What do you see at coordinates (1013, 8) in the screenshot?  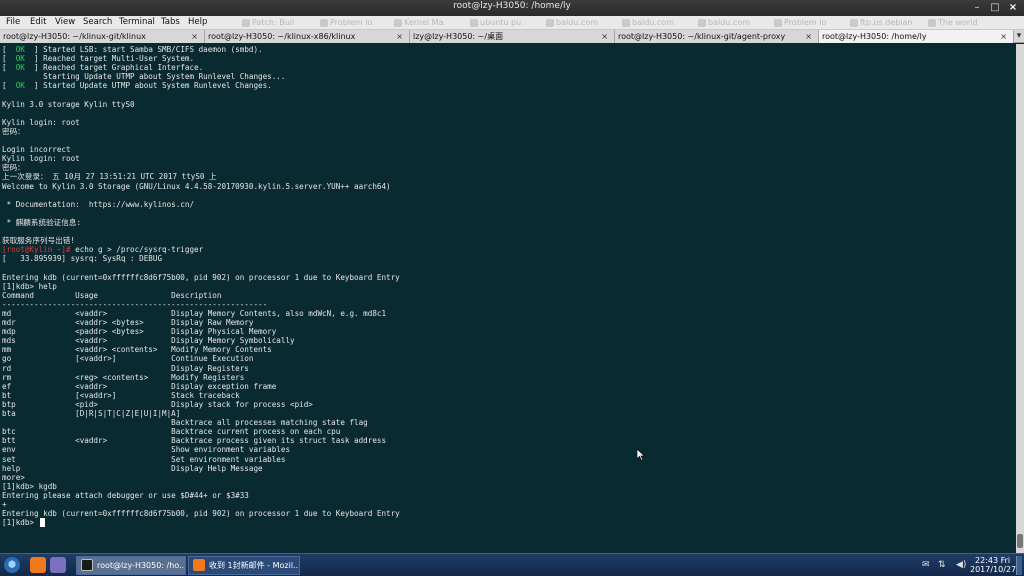 I see `close-window-button: ×` at bounding box center [1013, 8].